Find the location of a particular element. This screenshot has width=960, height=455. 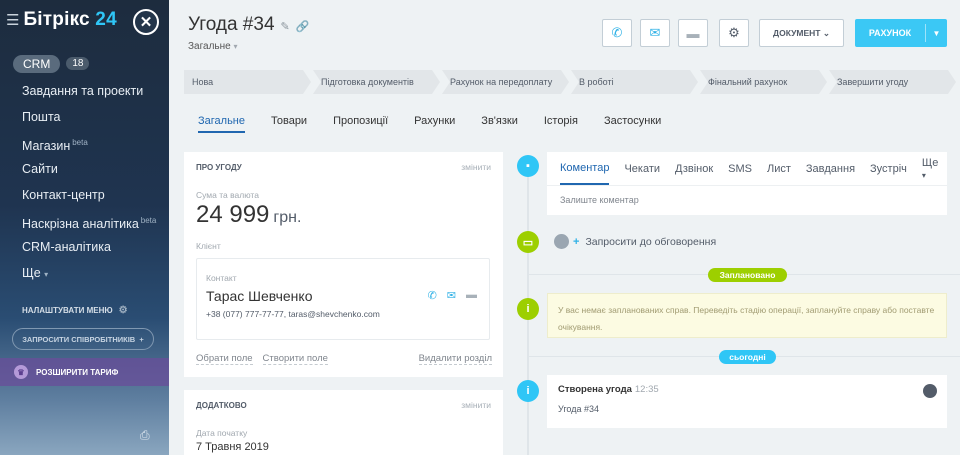

sidebar-item-analytics: Наскрізна аналітика beta is located at coordinates (84, 221).